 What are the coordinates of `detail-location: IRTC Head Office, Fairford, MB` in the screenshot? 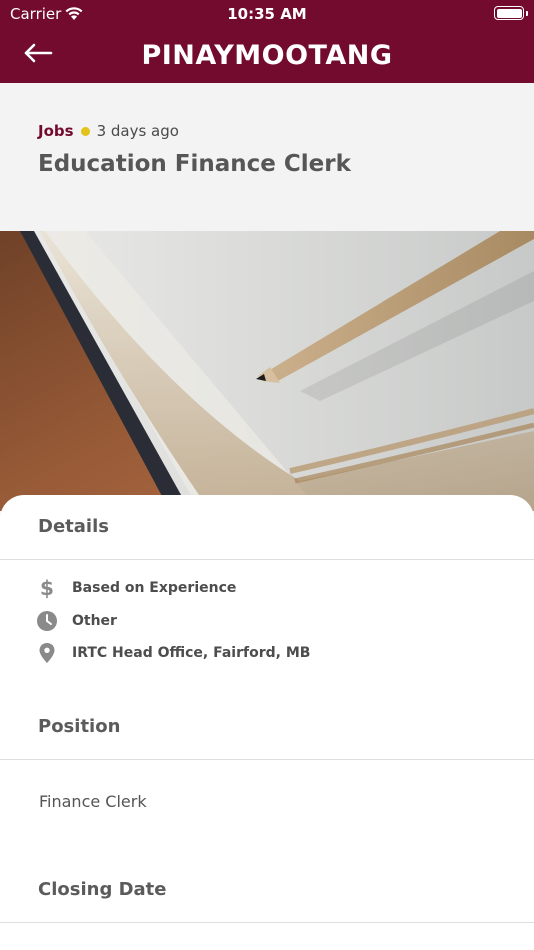 It's located at (173, 653).